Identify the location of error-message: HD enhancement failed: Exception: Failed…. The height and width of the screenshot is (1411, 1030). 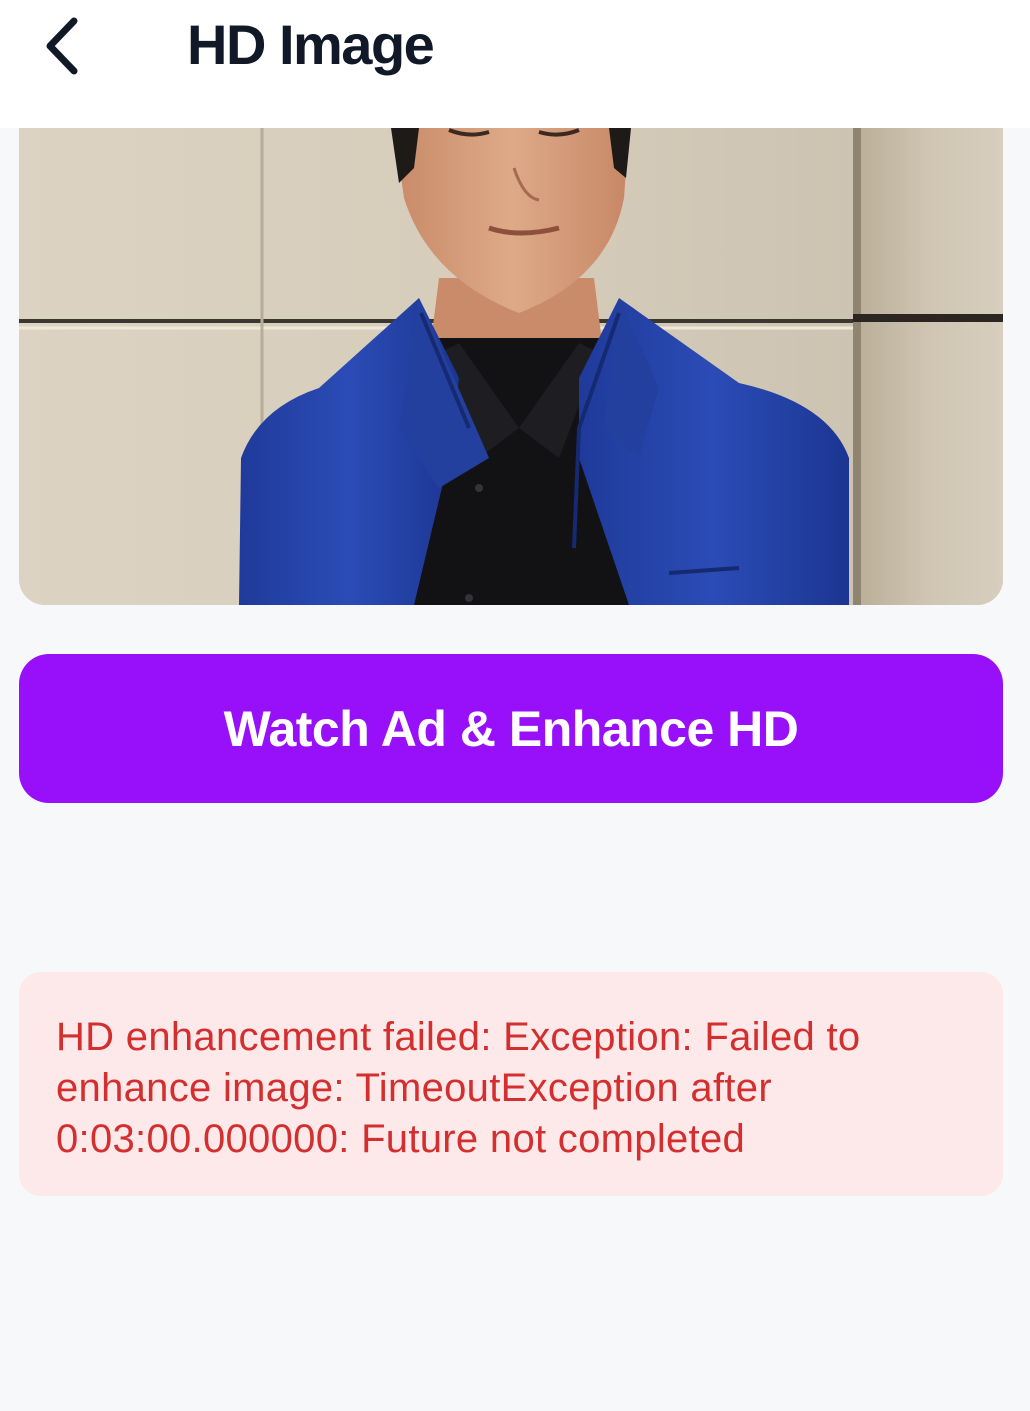
(458, 1088).